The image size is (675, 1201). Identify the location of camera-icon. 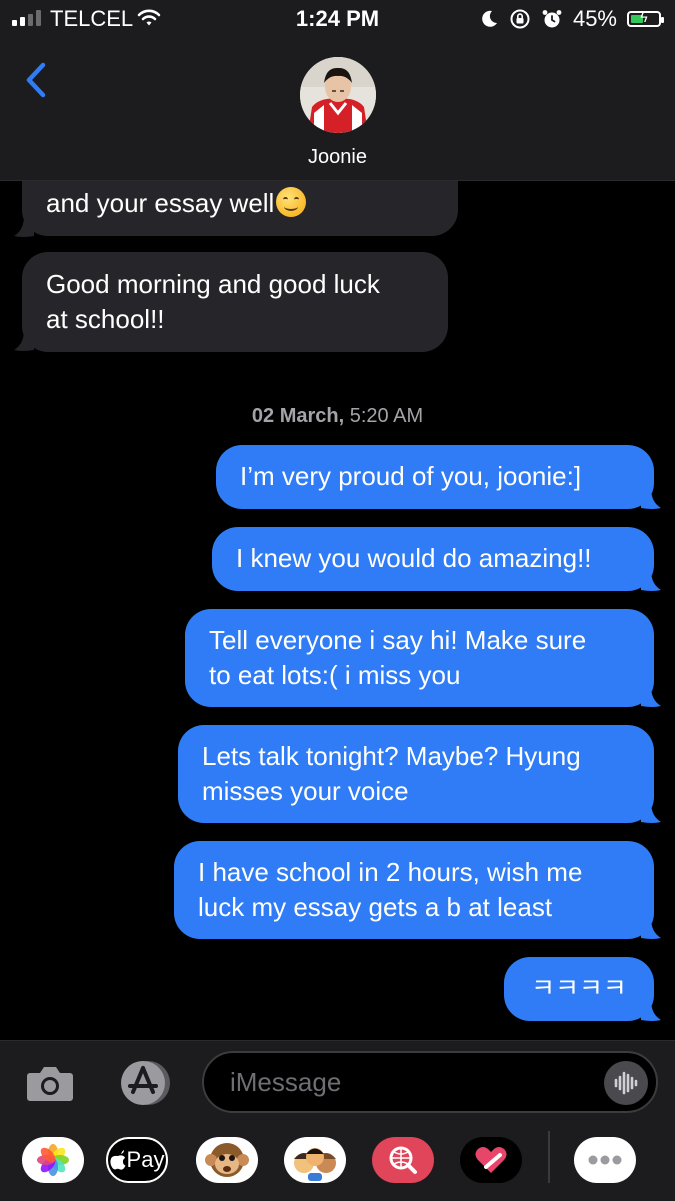
(50, 1083).